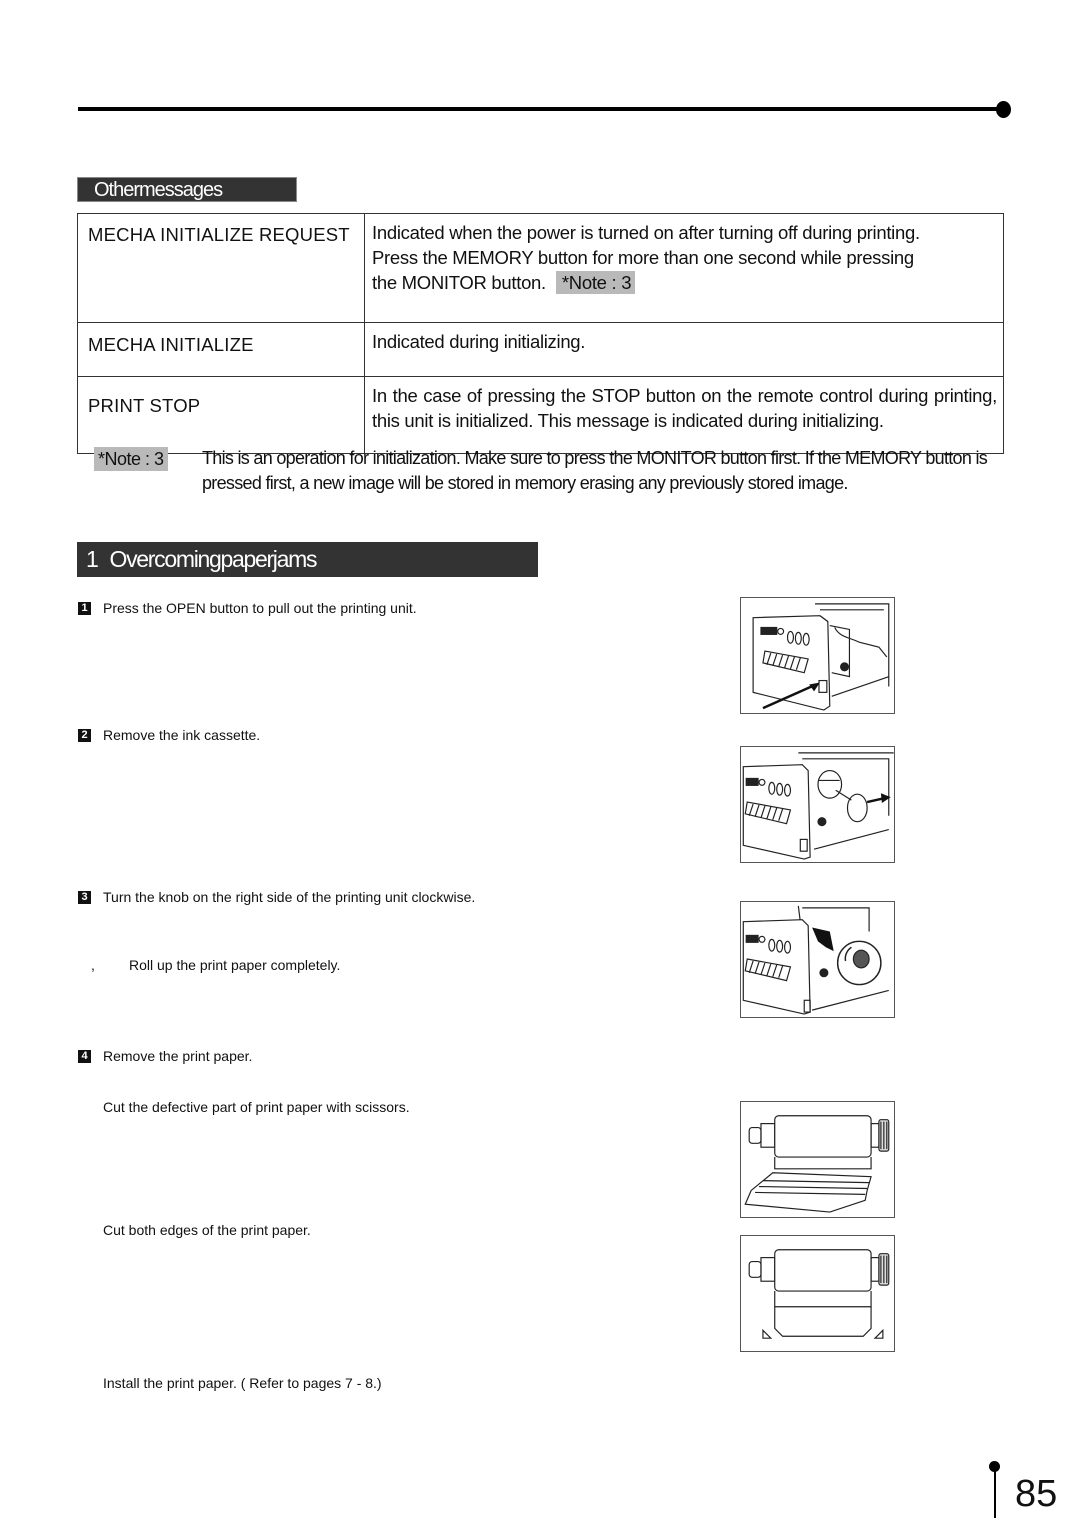 The image size is (1080, 1528). I want to click on substep-roll-up: Roll up the print paper completely., so click(235, 965).